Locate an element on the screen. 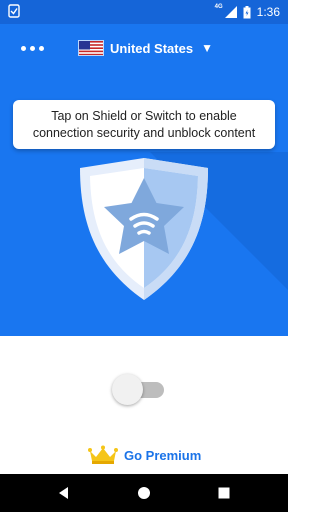  home-circle-icon is located at coordinates (144, 493).